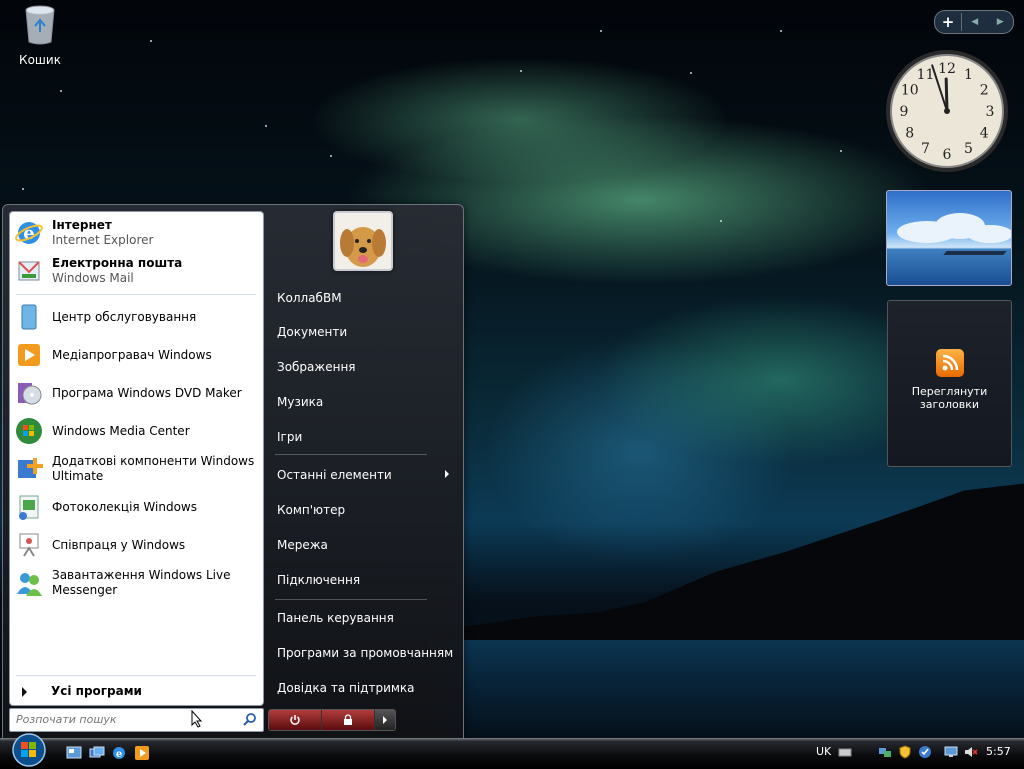 The width and height of the screenshot is (1024, 769). What do you see at coordinates (727, 561) in the screenshot?
I see `mountain-silhouette` at bounding box center [727, 561].